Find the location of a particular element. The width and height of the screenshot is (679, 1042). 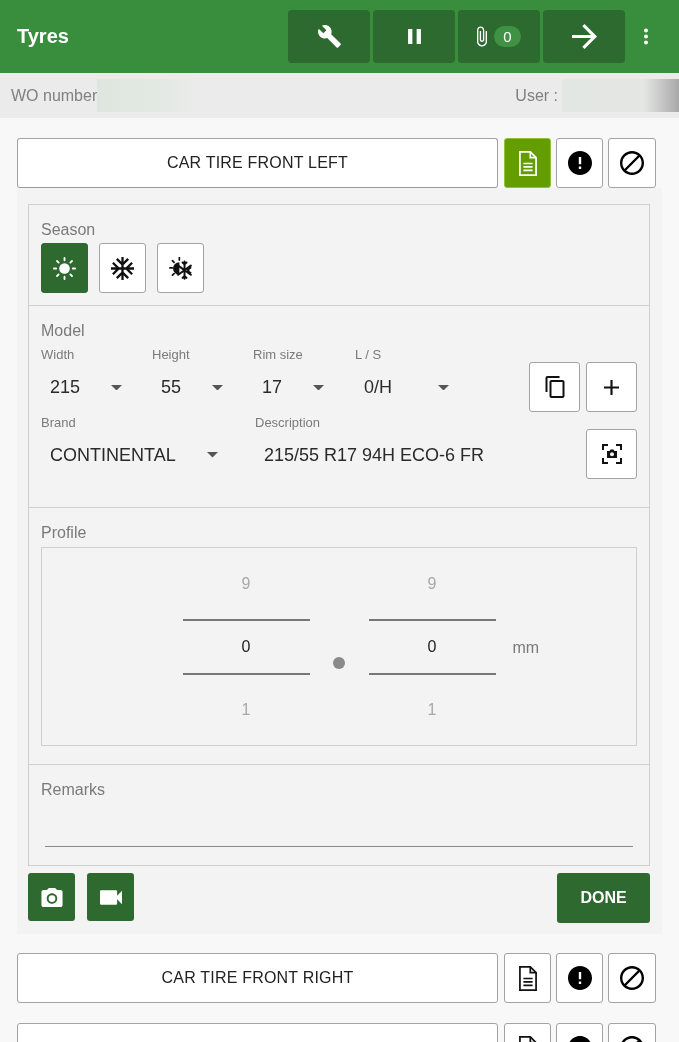

attachments-button: 0 is located at coordinates (499, 36).